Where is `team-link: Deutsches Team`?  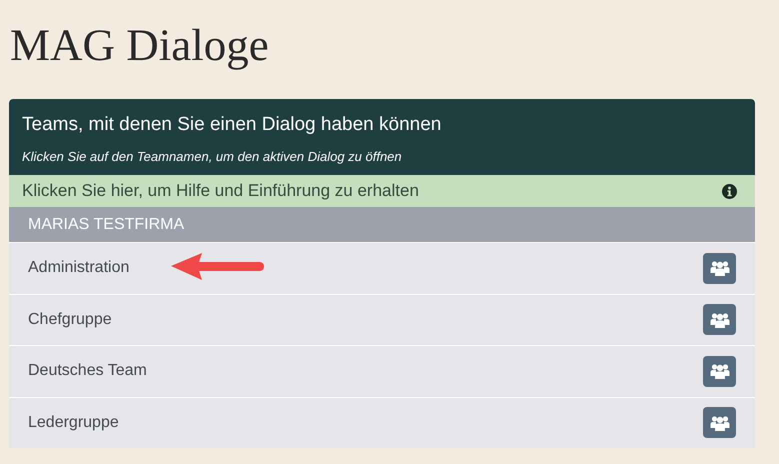
team-link: Deutsches Team is located at coordinates (87, 371).